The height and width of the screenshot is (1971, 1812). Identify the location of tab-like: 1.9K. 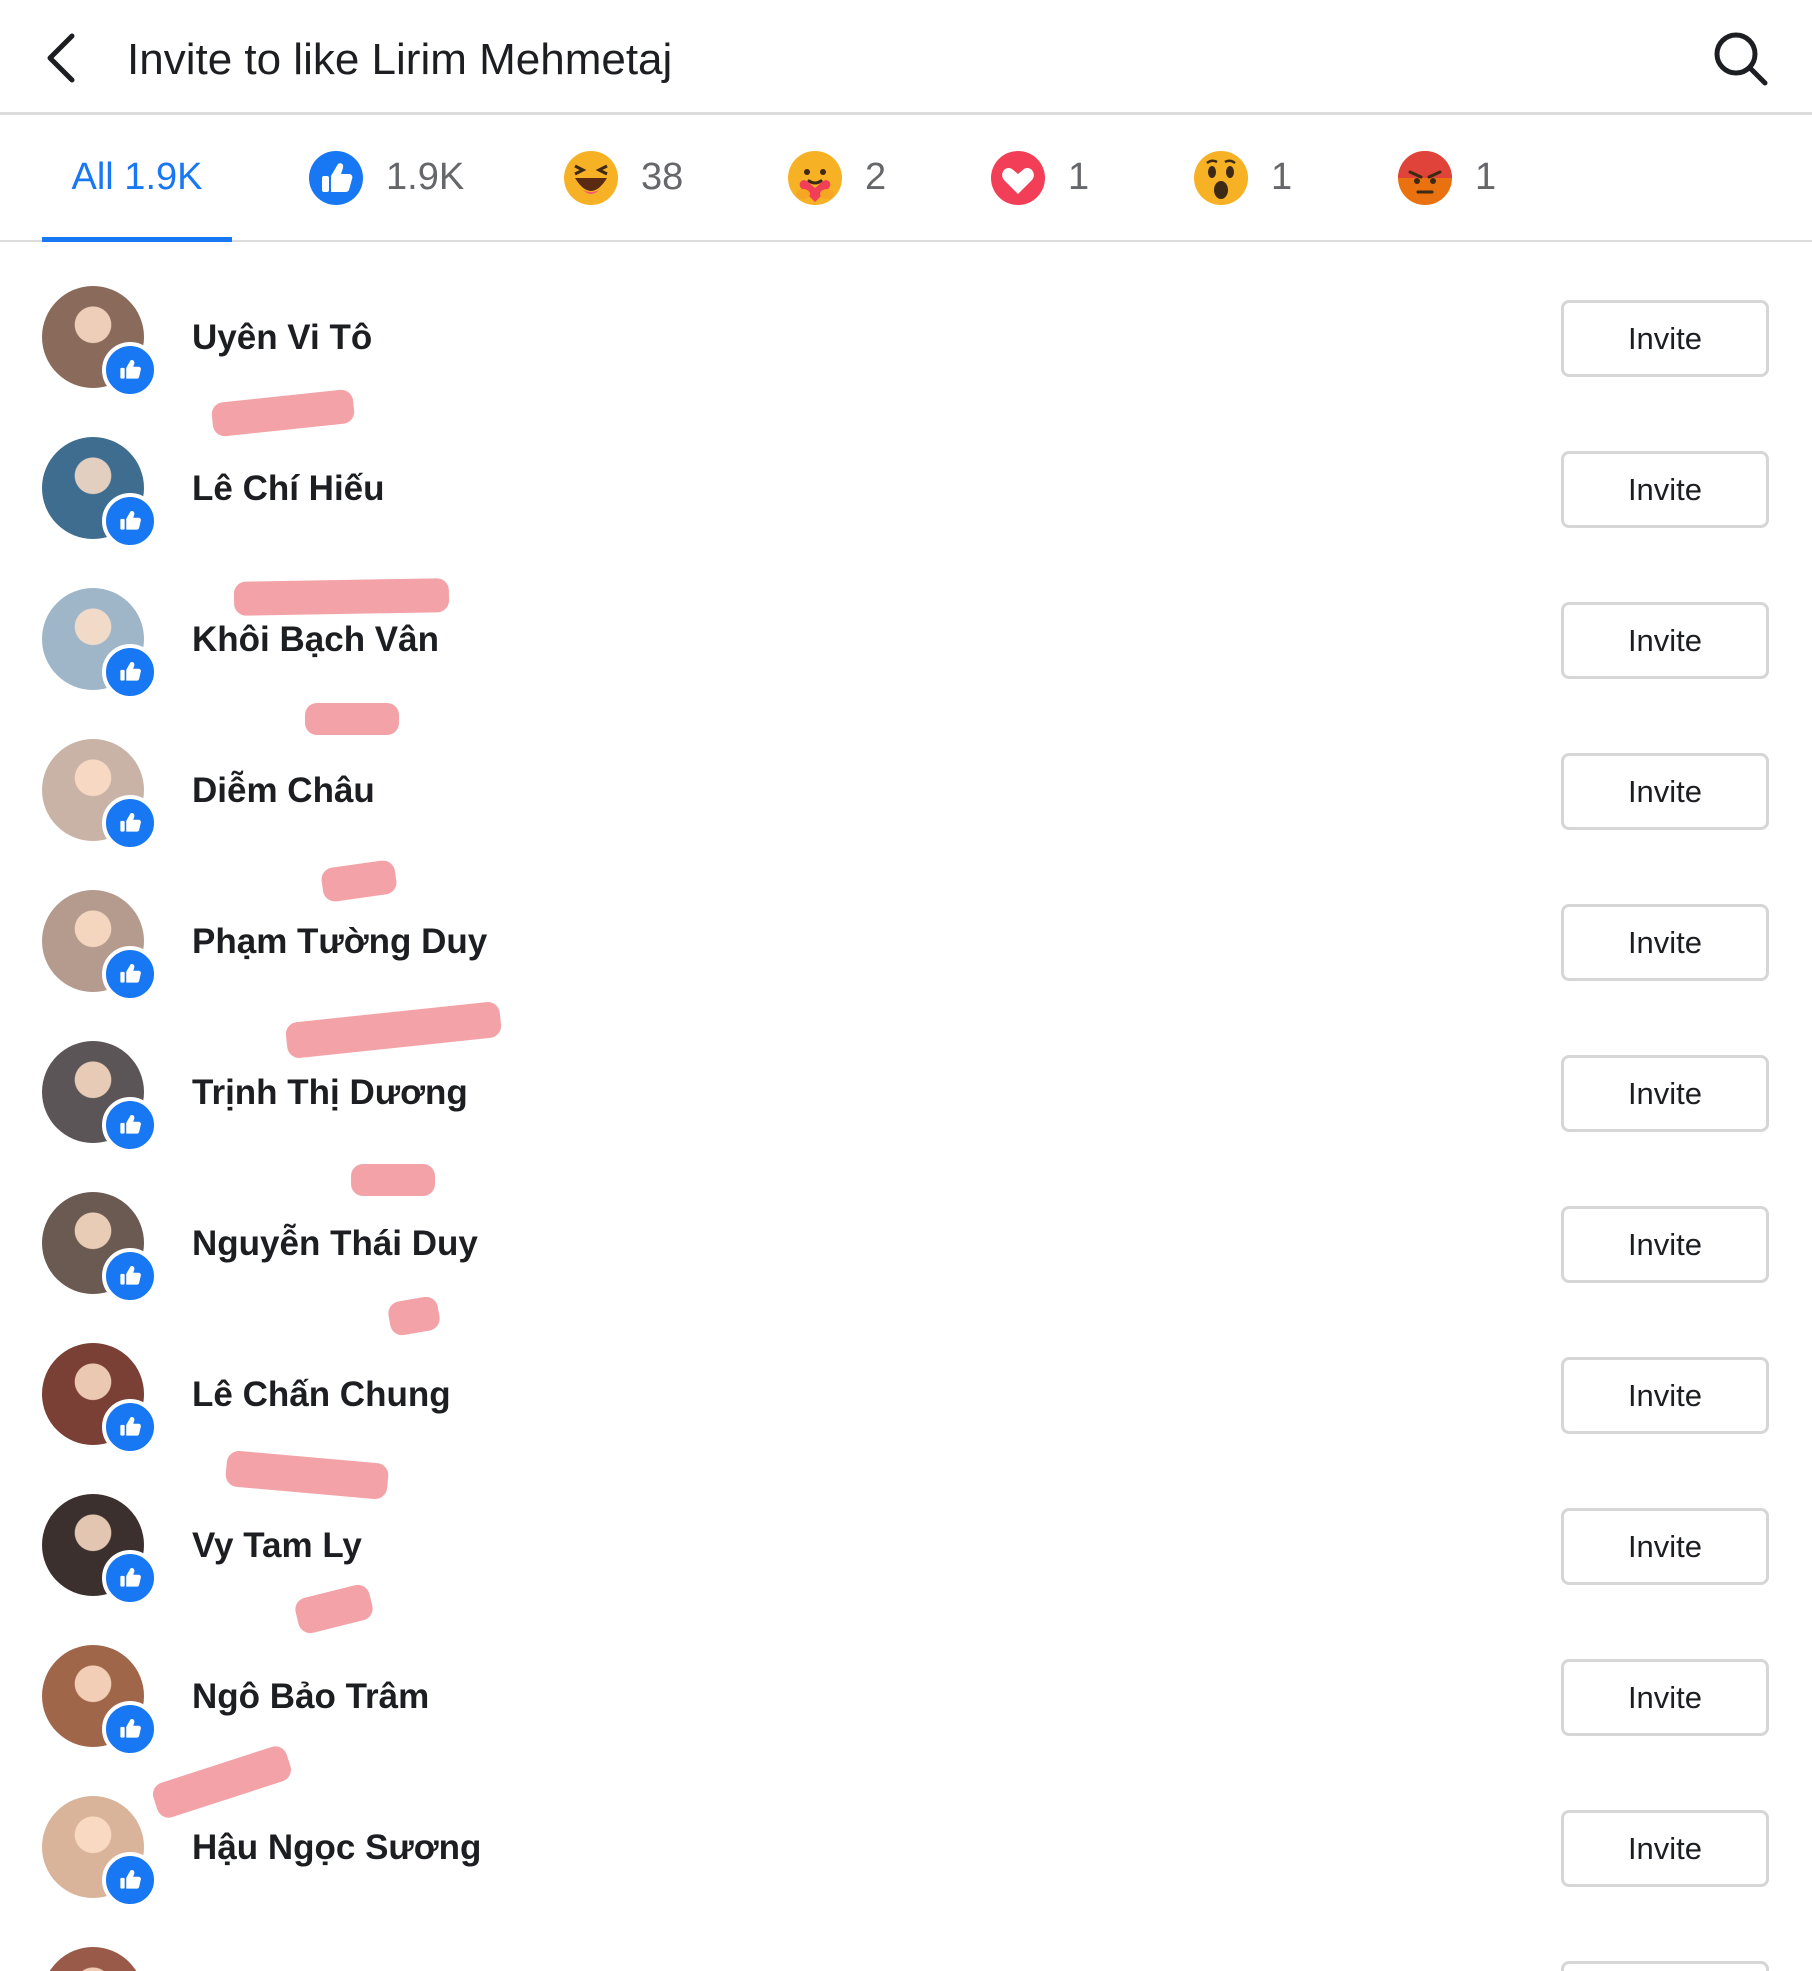
(386, 177).